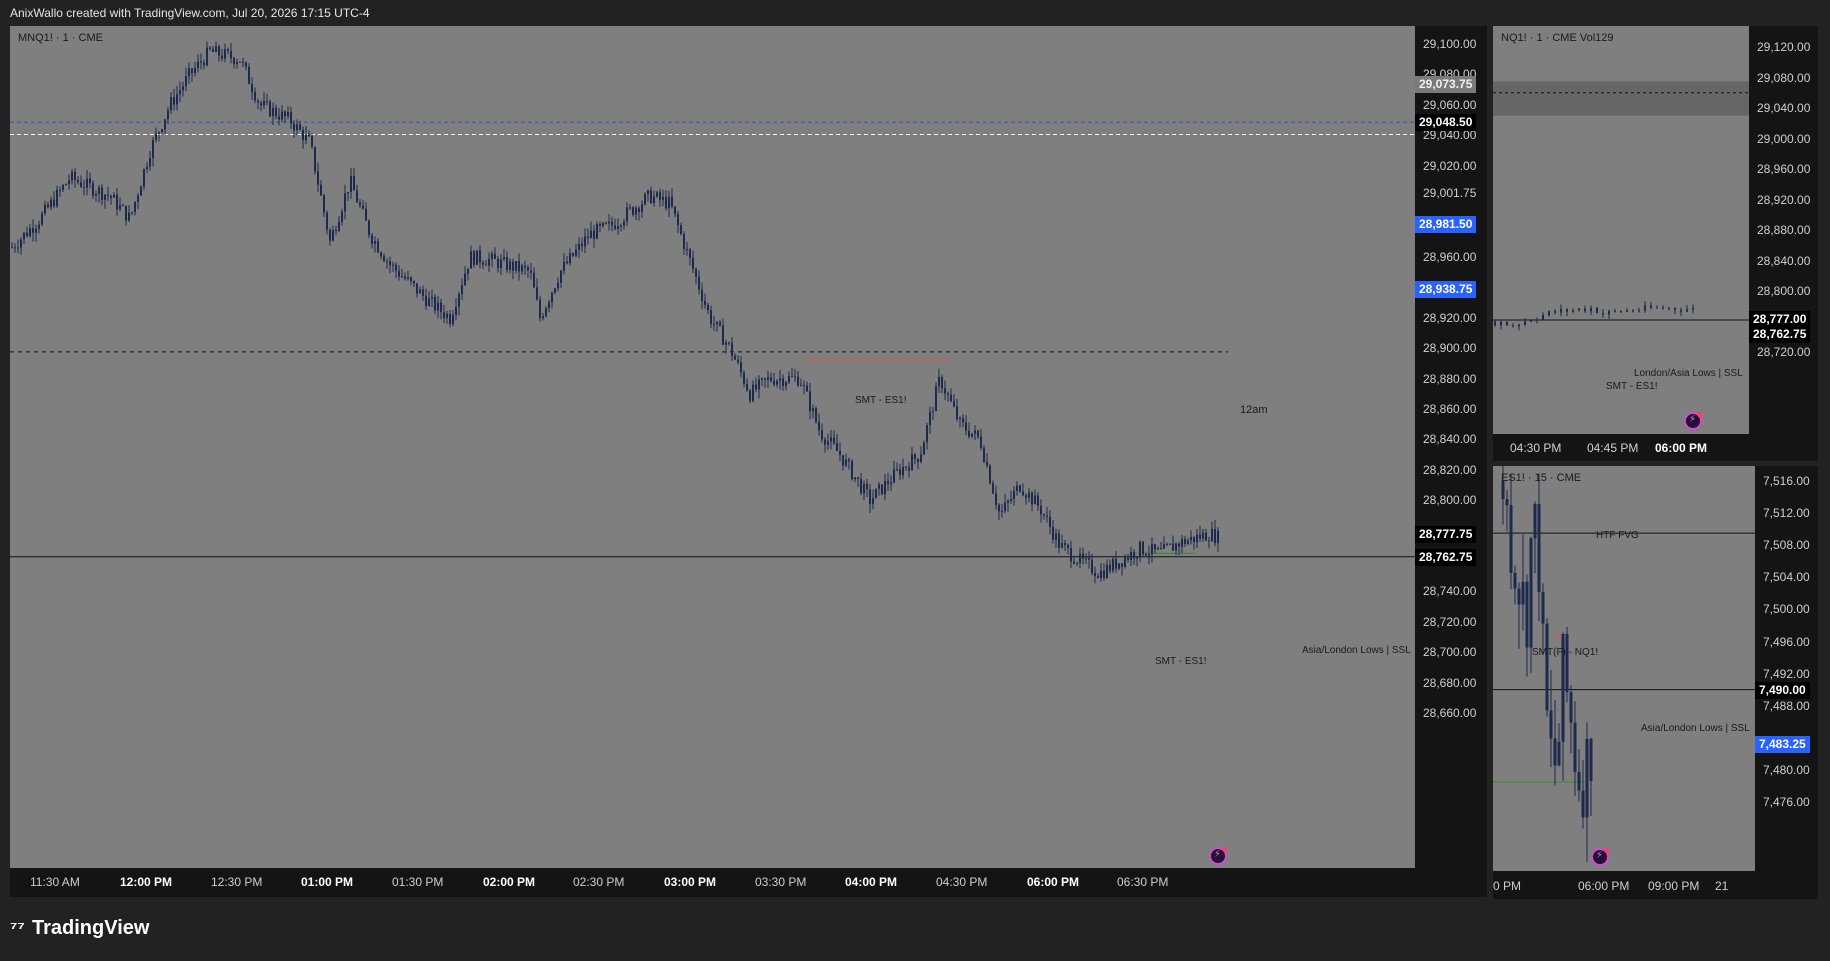  Describe the element at coordinates (1450, 713) in the screenshot. I see `main-price-tick: 28,660.00` at that location.